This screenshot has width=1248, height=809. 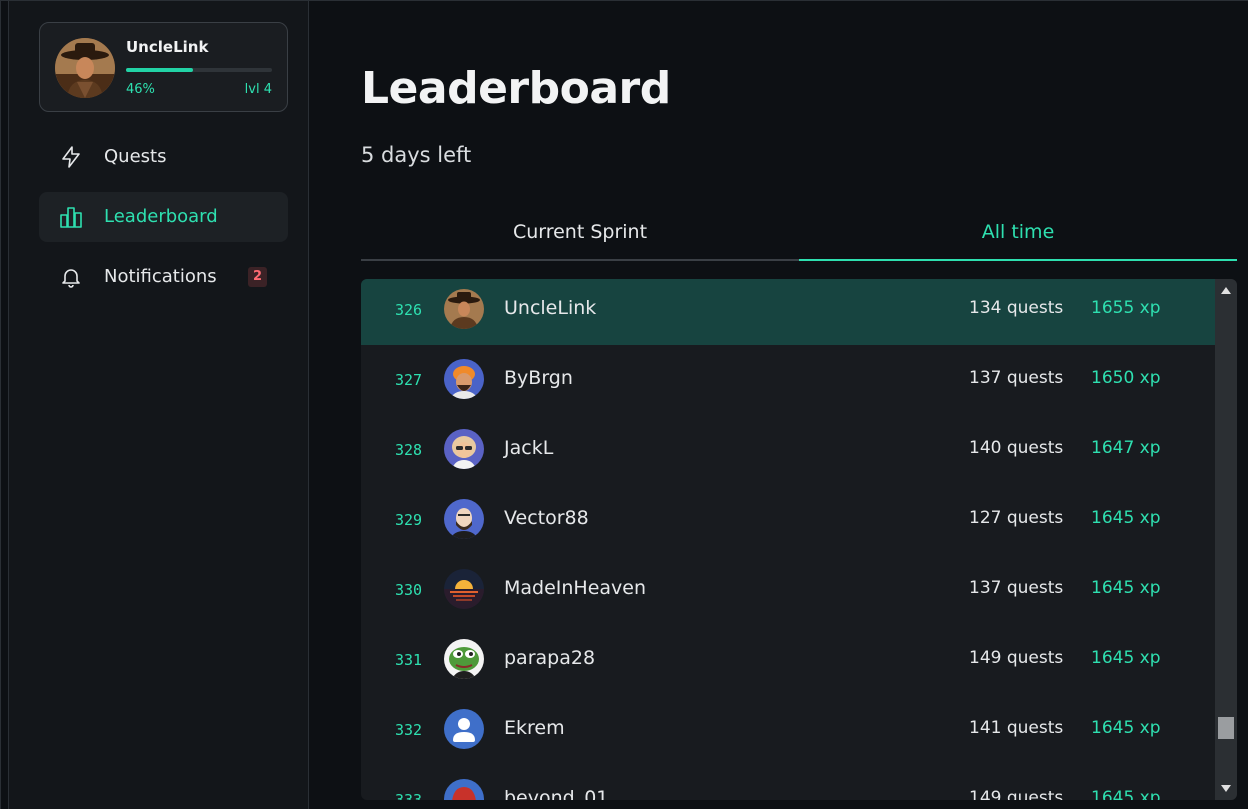 I want to click on leaderboard-row: 327 ByBrgn 137 quests 1650 xp, so click(x=788, y=382).